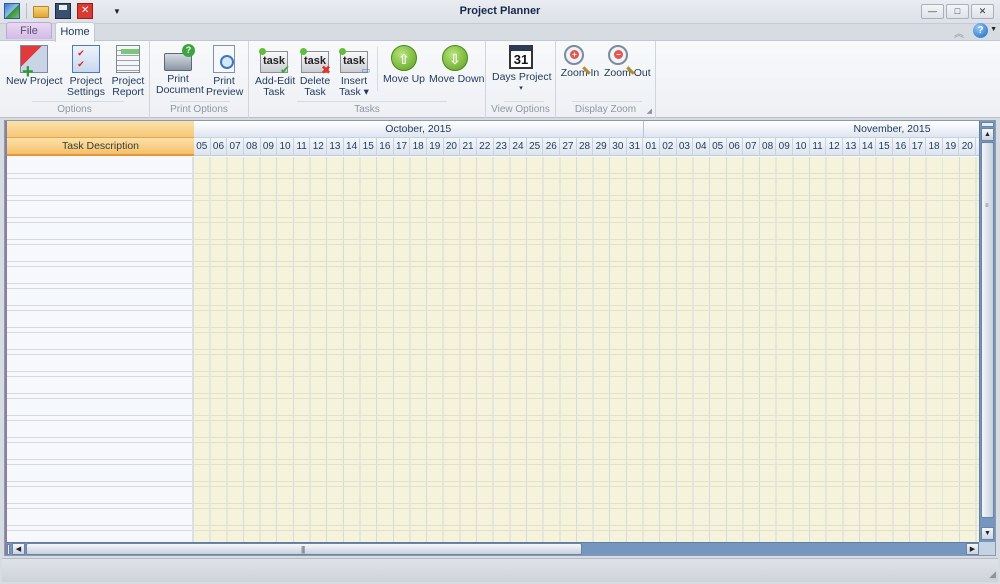  What do you see at coordinates (274, 62) in the screenshot?
I see `add-edit-task-icon: task ✔` at bounding box center [274, 62].